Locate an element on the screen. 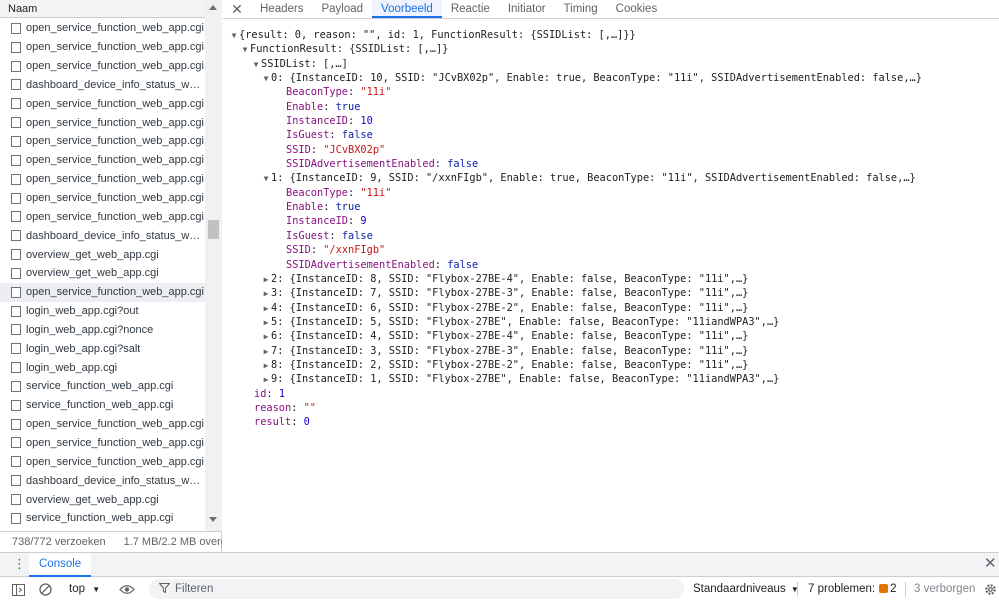 This screenshot has height=600, width=999. tab-cookies: Cookies is located at coordinates (637, 9).